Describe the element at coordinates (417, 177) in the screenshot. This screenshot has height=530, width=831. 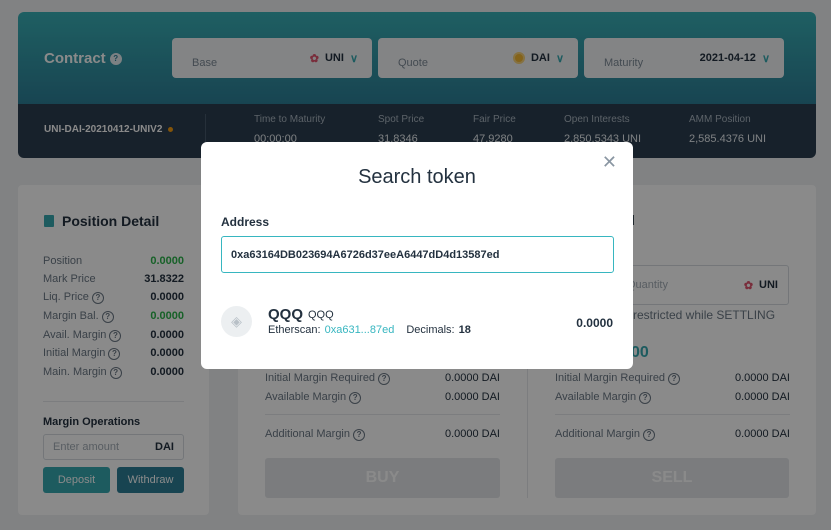
I see `modal-title: Search token` at that location.